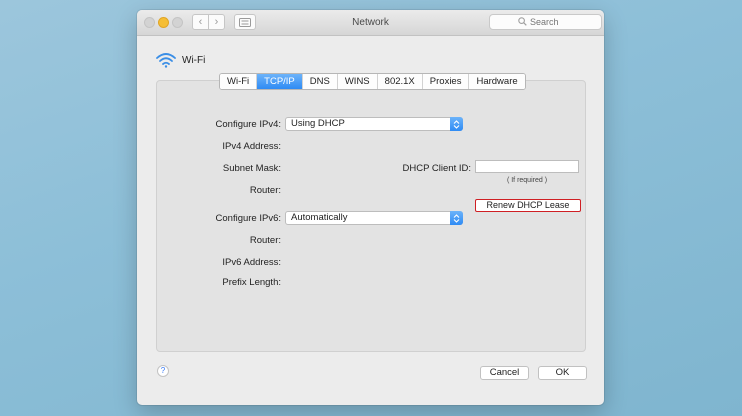  I want to click on configure-ipv4-select: Using DHCP, so click(374, 124).